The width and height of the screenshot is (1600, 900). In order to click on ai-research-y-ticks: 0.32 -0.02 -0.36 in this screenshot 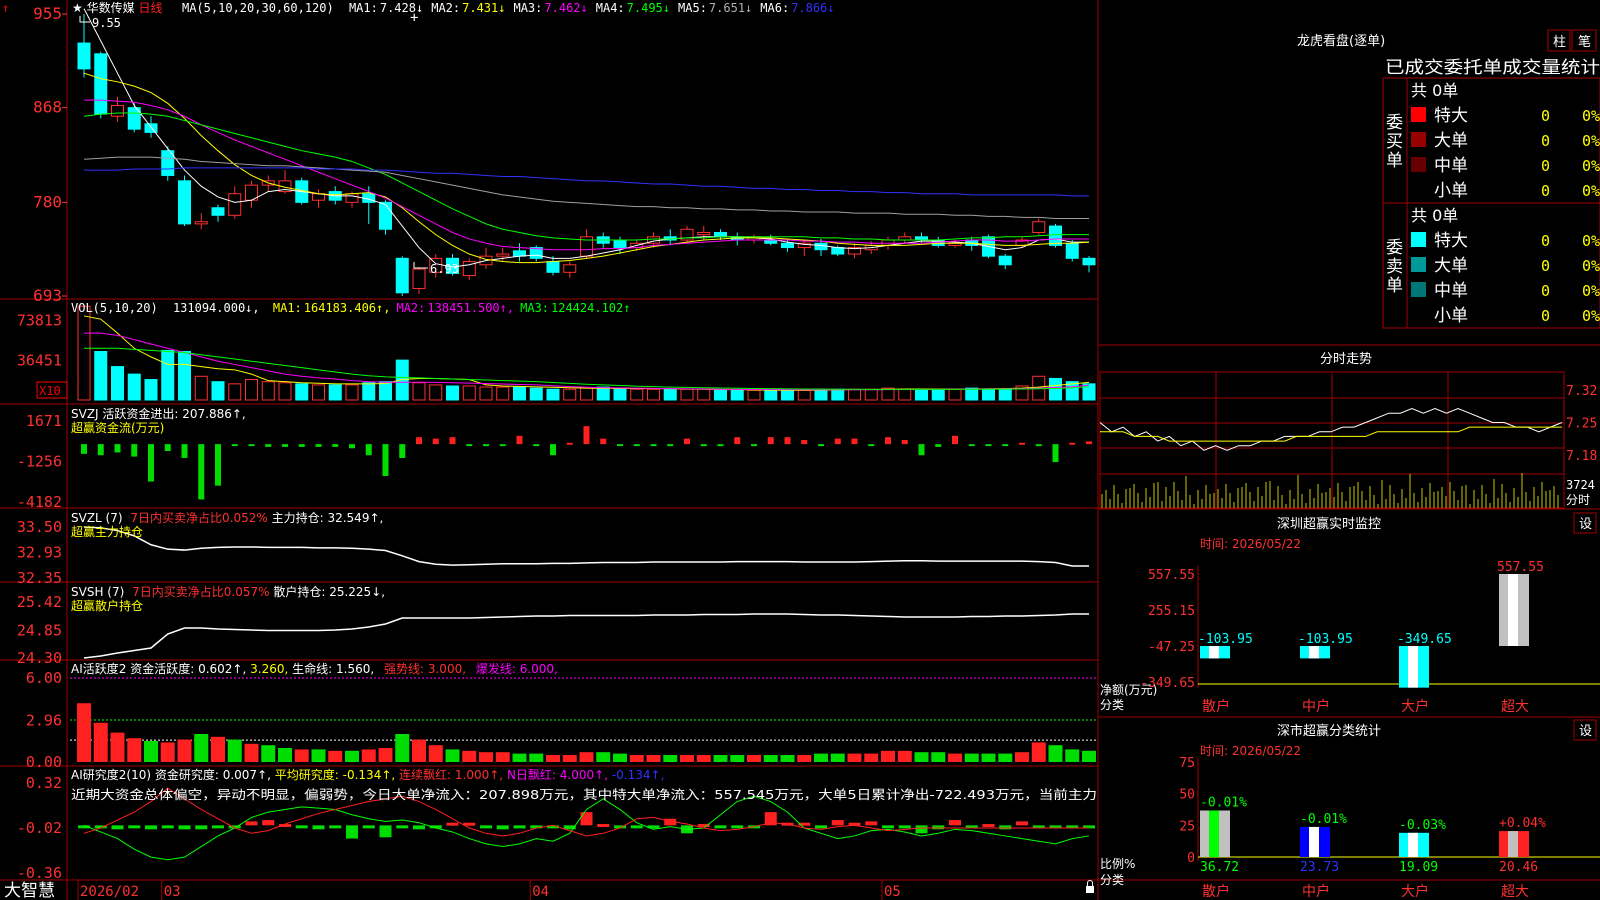, I will do `click(39, 828)`.